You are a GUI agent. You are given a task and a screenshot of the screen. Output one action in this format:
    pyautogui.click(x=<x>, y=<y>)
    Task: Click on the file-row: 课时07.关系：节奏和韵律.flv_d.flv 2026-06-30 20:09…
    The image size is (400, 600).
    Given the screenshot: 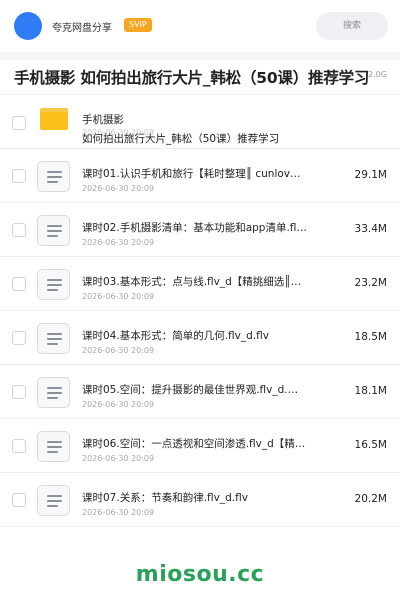 What is the action you would take?
    pyautogui.click(x=200, y=500)
    